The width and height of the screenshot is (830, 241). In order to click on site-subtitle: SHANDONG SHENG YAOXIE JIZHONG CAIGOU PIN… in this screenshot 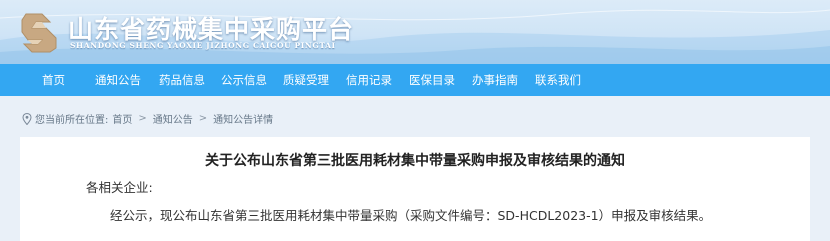, I will do `click(203, 45)`.